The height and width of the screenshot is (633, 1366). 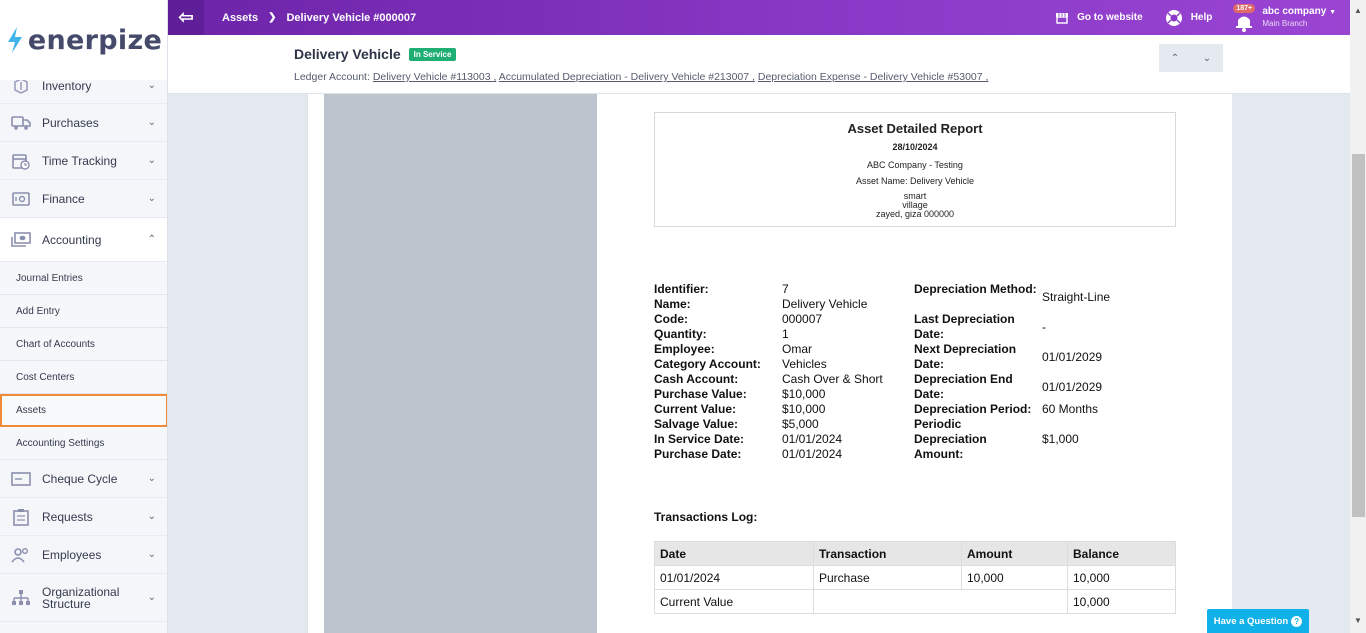 I want to click on detail-label: Employee:, so click(x=684, y=349).